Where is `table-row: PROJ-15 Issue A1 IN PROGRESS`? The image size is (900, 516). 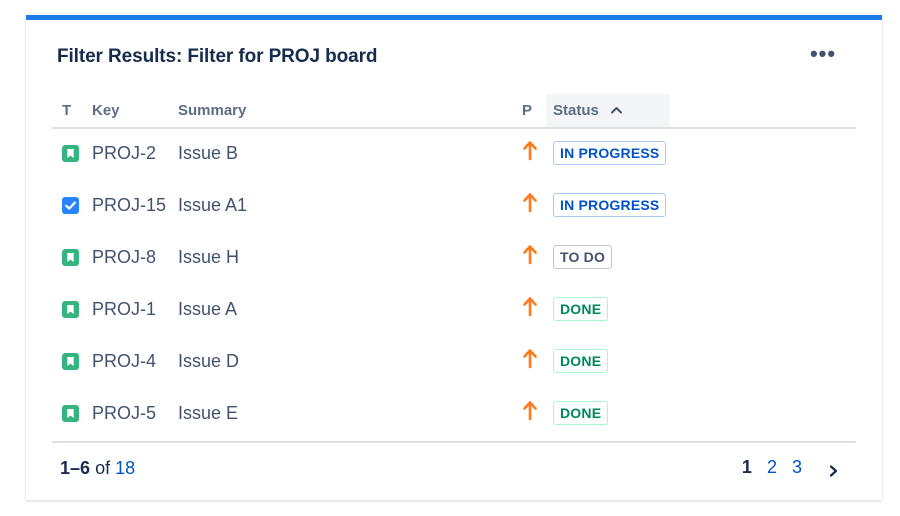 table-row: PROJ-15 Issue A1 IN PROGRESS is located at coordinates (454, 205).